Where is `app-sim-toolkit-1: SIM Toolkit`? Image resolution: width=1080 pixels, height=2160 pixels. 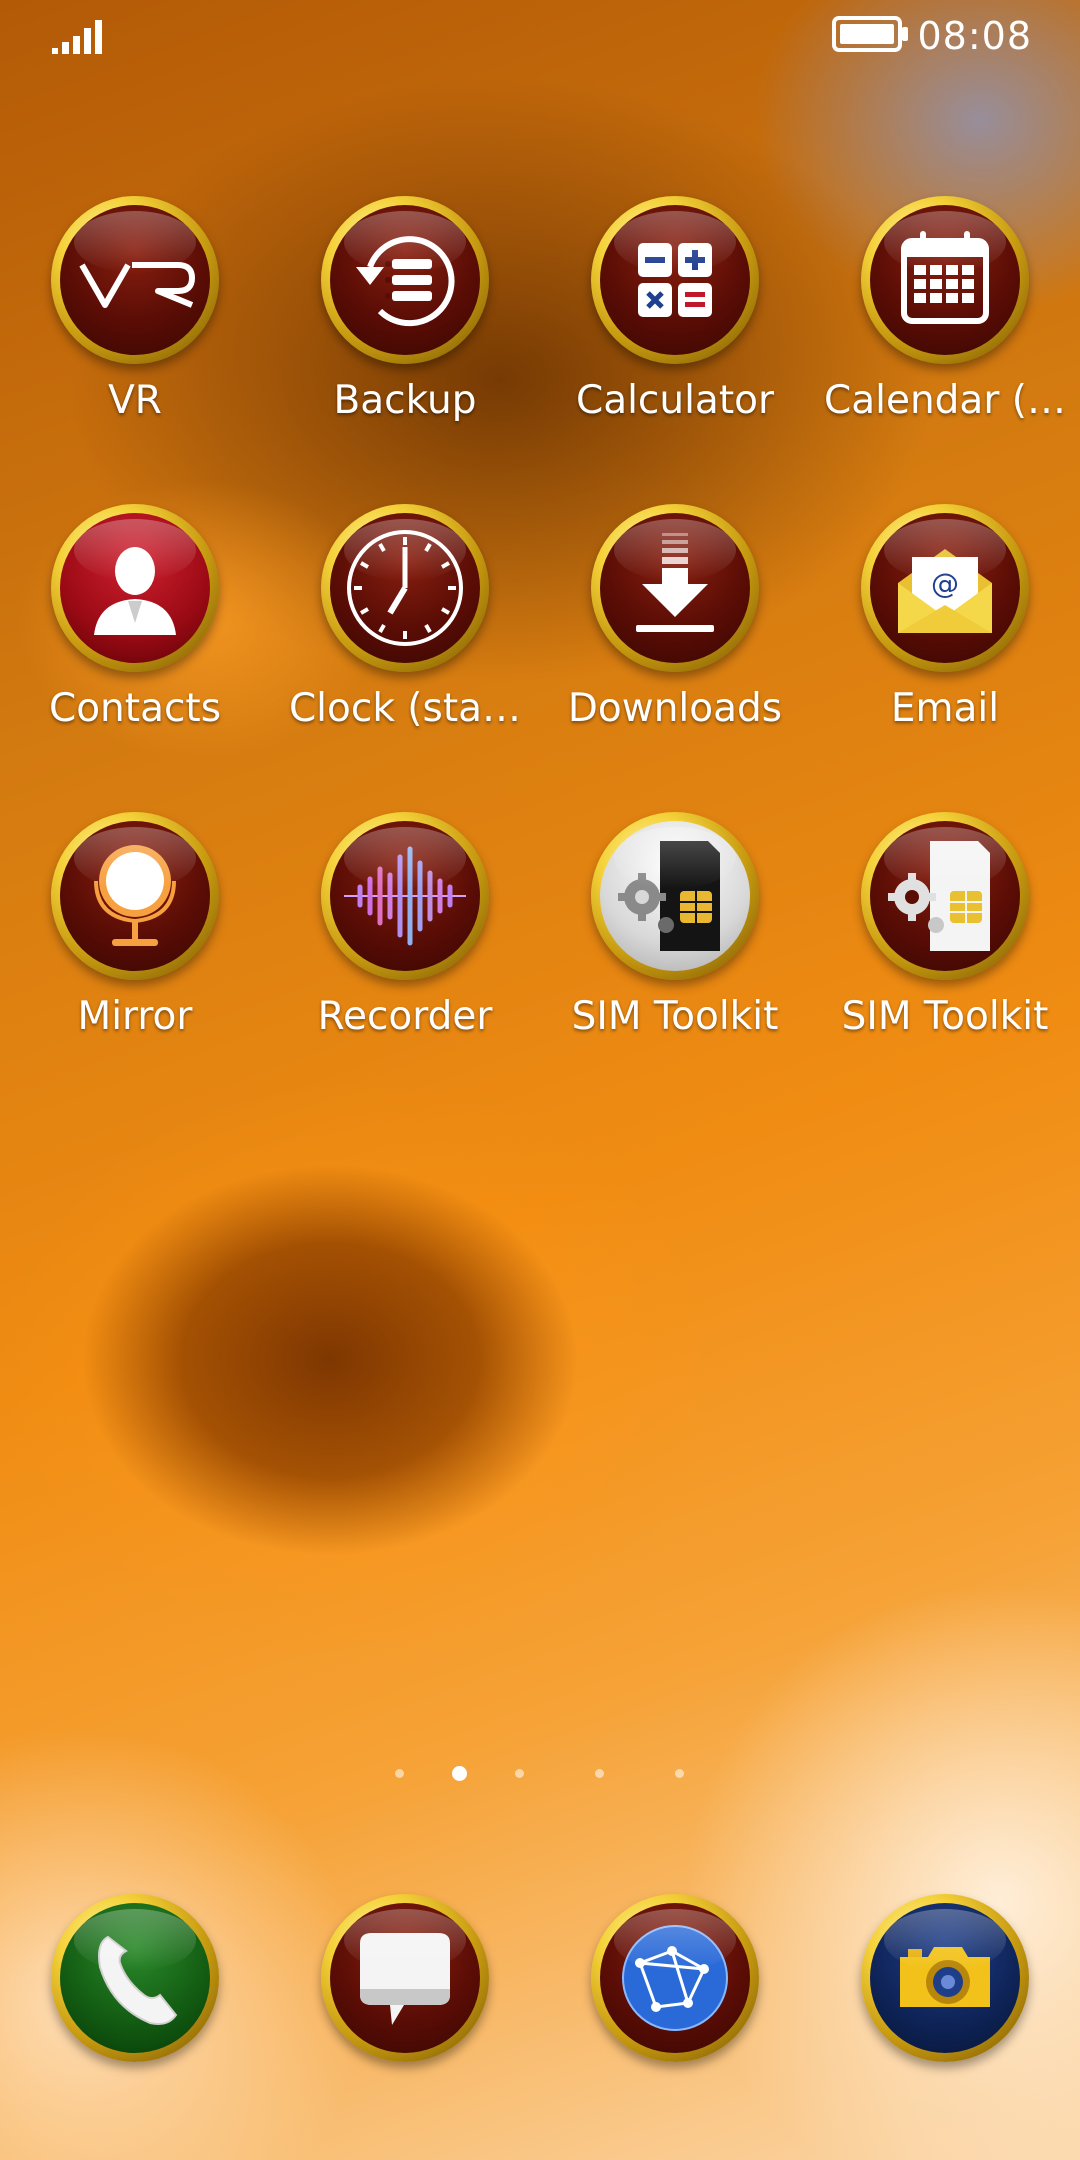 app-sim-toolkit-1: SIM Toolkit is located at coordinates (675, 925).